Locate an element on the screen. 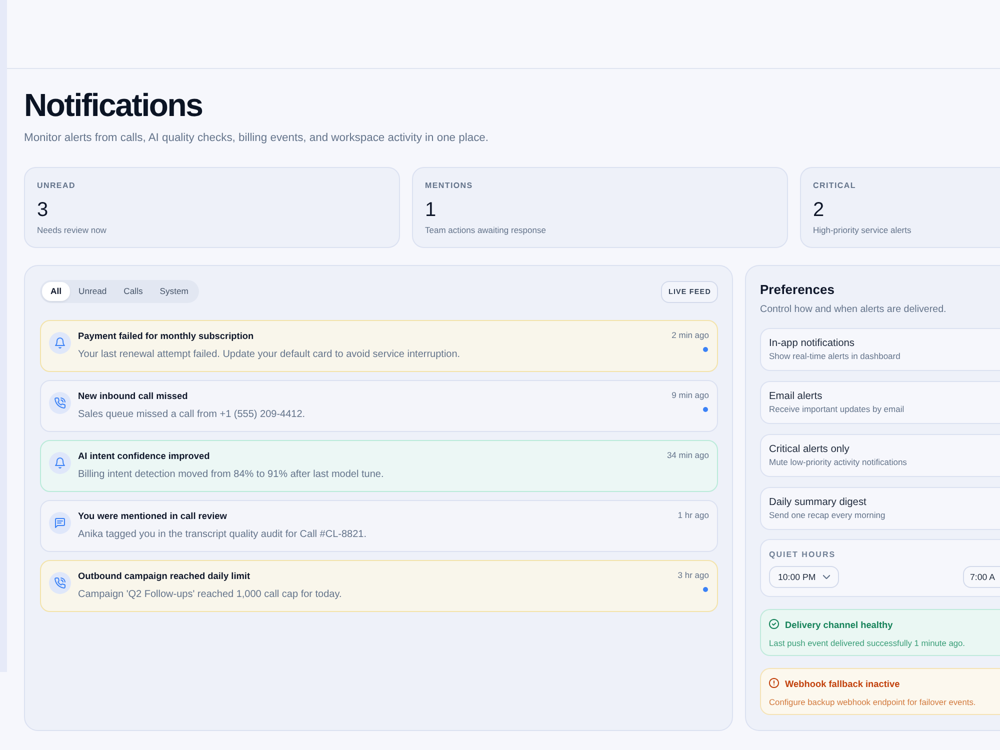 The image size is (1000, 750). status-title: Webhook fallback inactive is located at coordinates (842, 684).